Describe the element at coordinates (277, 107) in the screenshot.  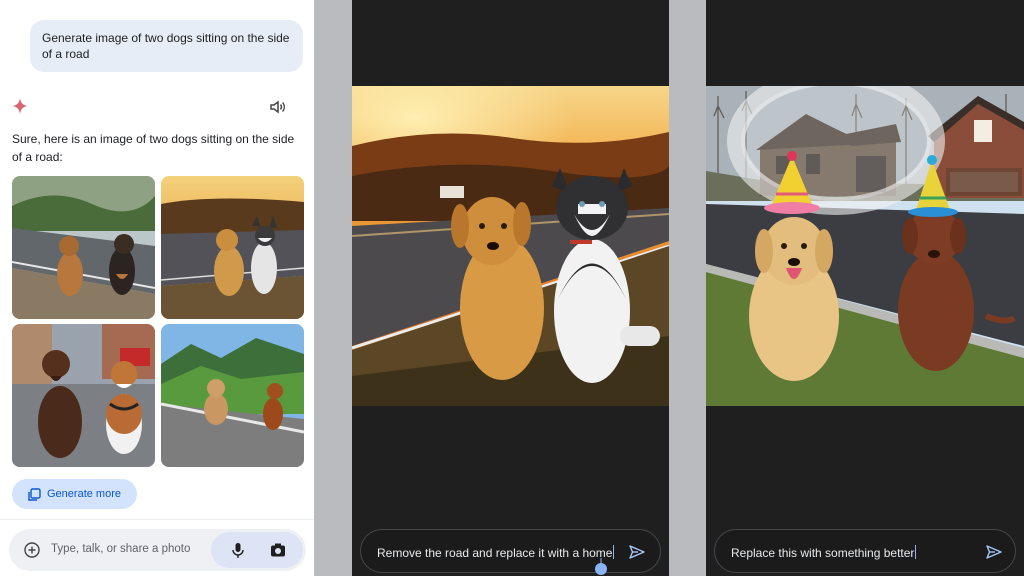
I see `speaker-icon` at that location.